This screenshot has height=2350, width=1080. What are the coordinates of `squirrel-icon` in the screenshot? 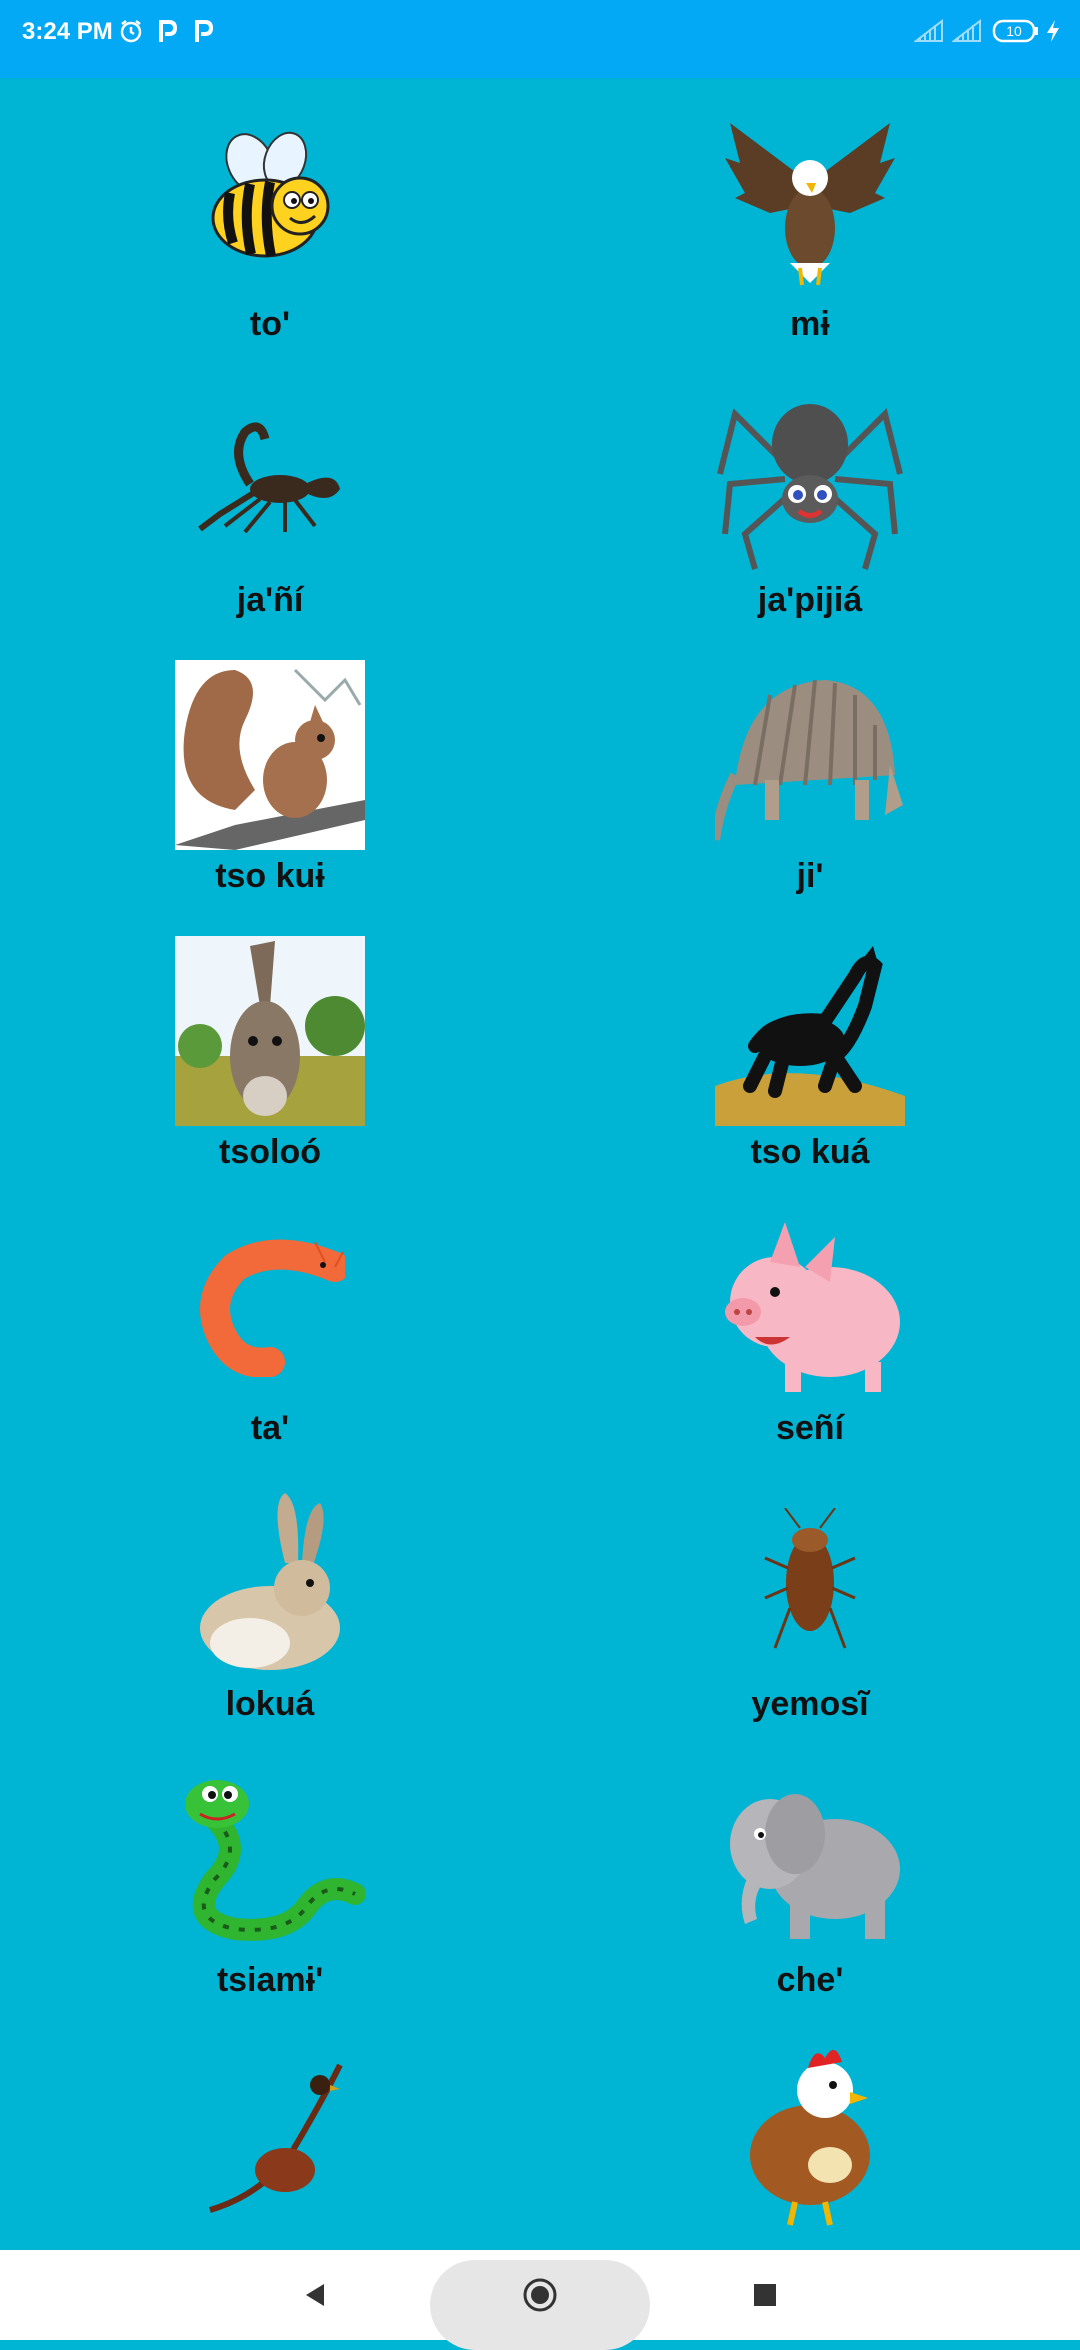 It's located at (270, 755).